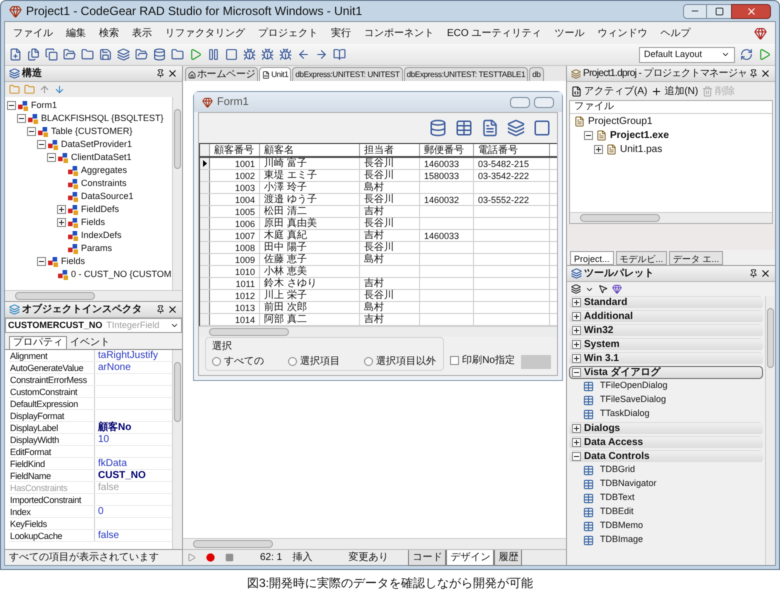  What do you see at coordinates (120, 475) in the screenshot?
I see `property-value: CUST_NO` at bounding box center [120, 475].